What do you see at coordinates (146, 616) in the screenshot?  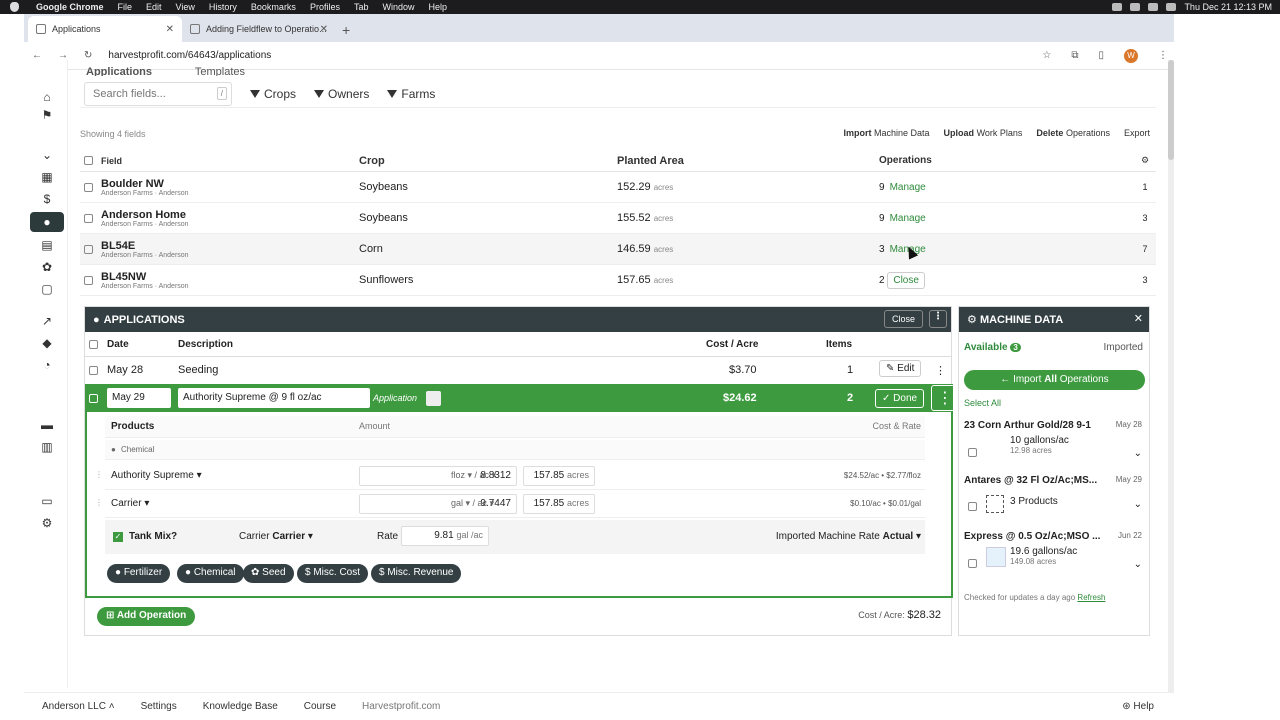 I see `add-operation-button: ⊞ Add Operation` at bounding box center [146, 616].